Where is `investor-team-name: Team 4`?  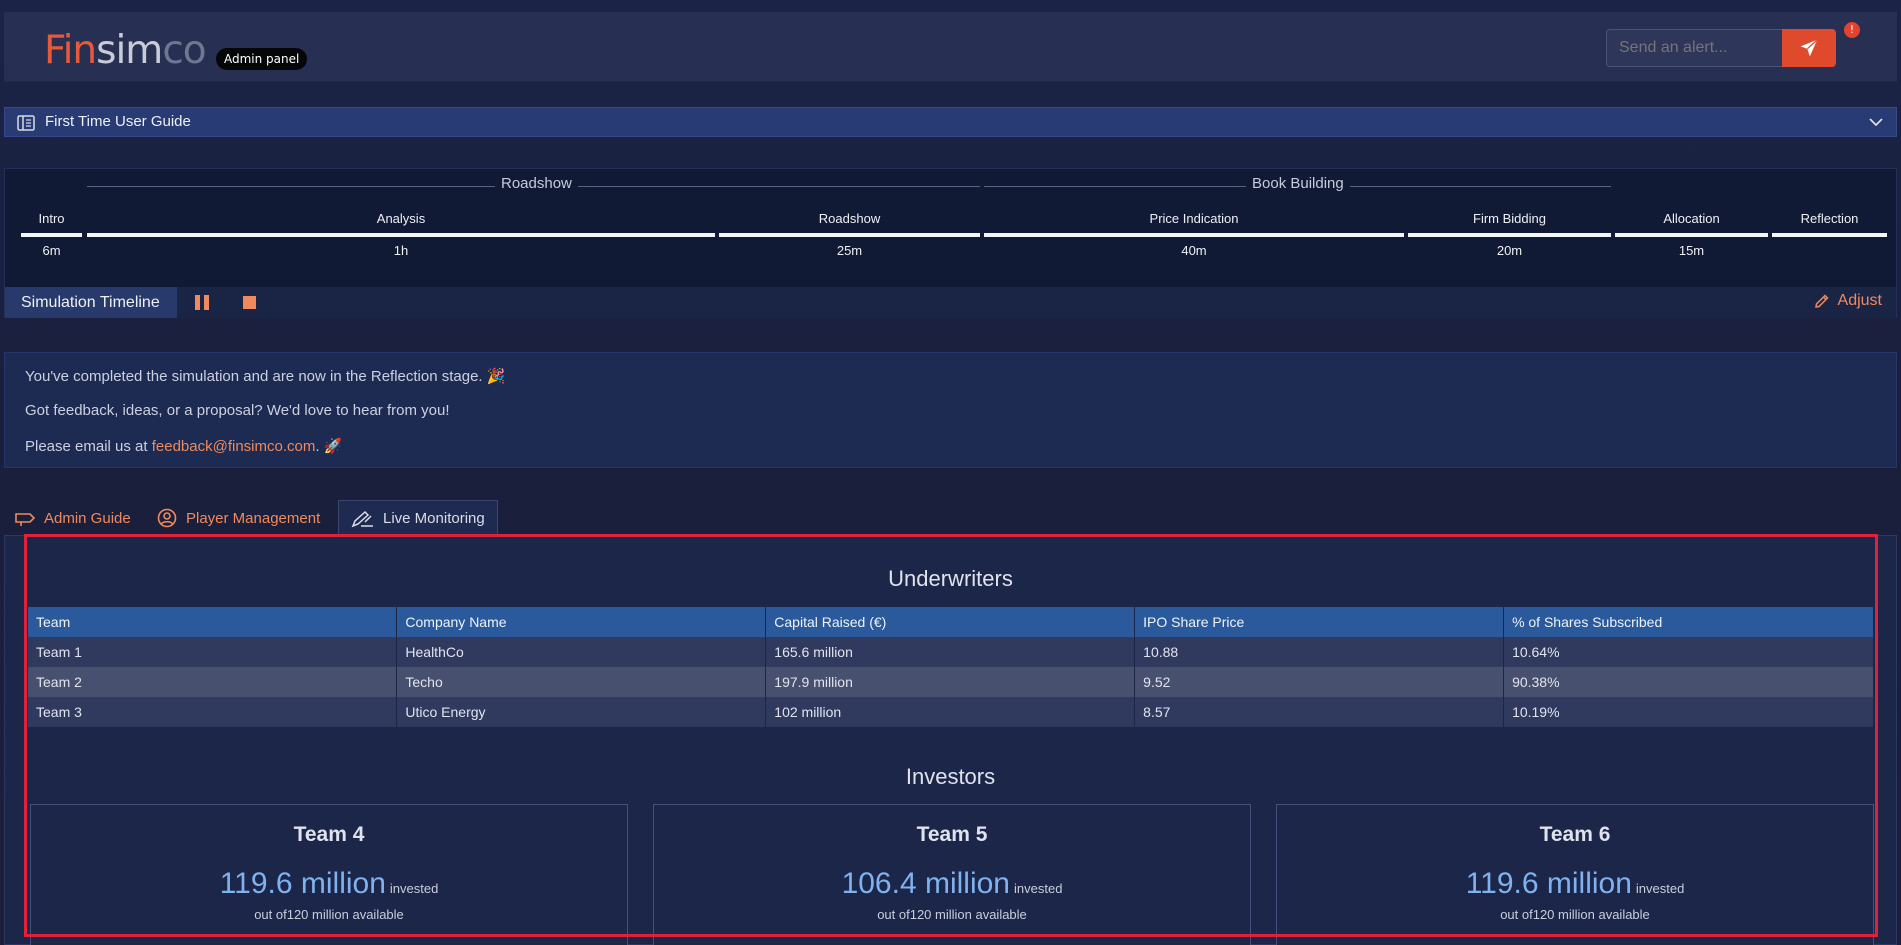 investor-team-name: Team 4 is located at coordinates (329, 834).